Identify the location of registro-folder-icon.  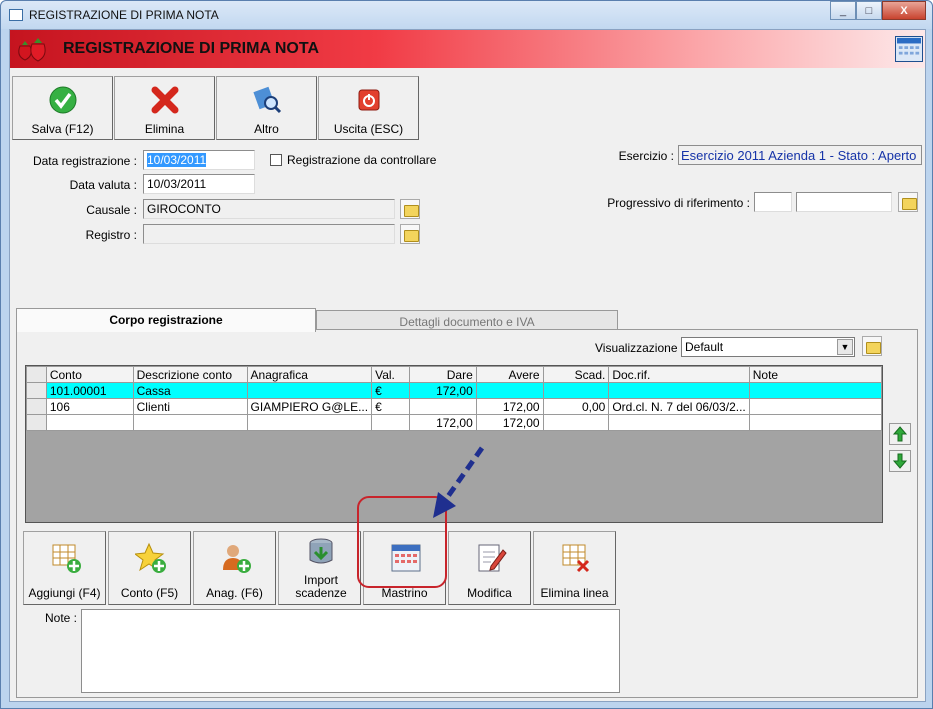
(410, 234).